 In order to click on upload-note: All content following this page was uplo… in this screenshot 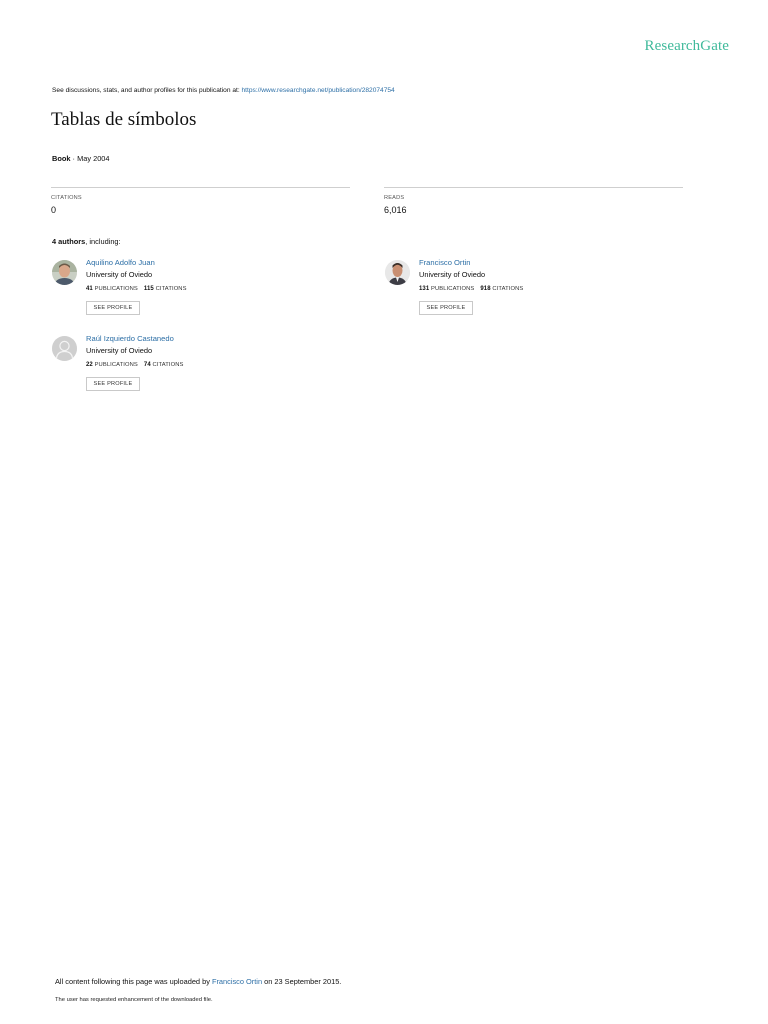, I will do `click(198, 981)`.